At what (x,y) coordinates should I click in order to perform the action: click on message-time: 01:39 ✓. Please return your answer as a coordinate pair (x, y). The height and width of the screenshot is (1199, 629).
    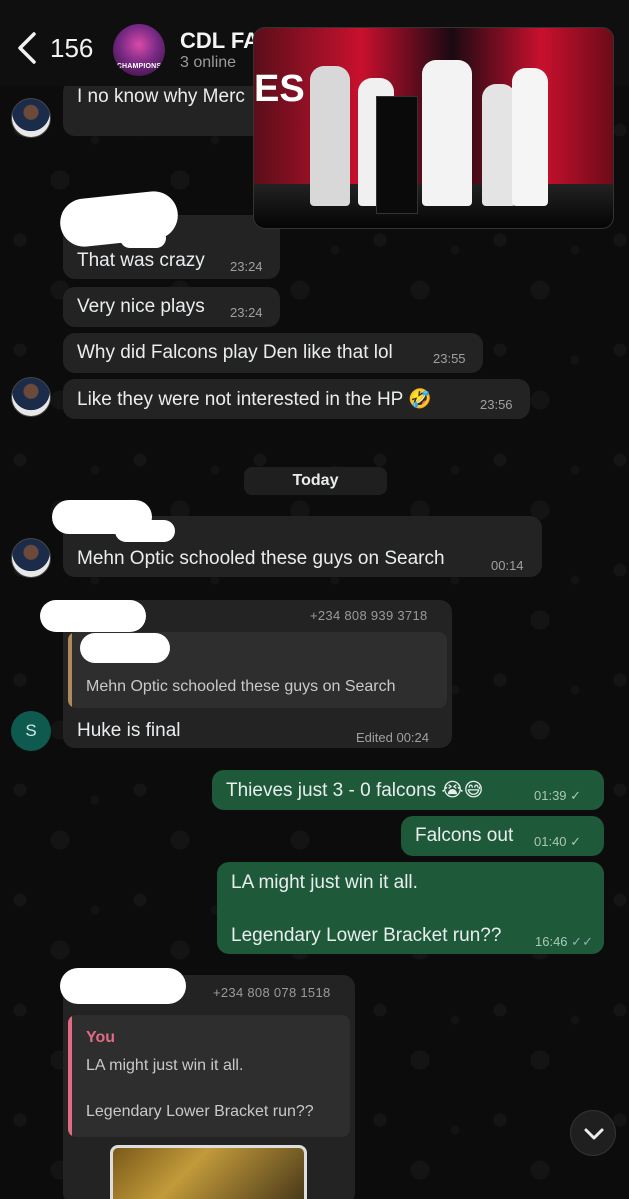
    Looking at the image, I should click on (558, 795).